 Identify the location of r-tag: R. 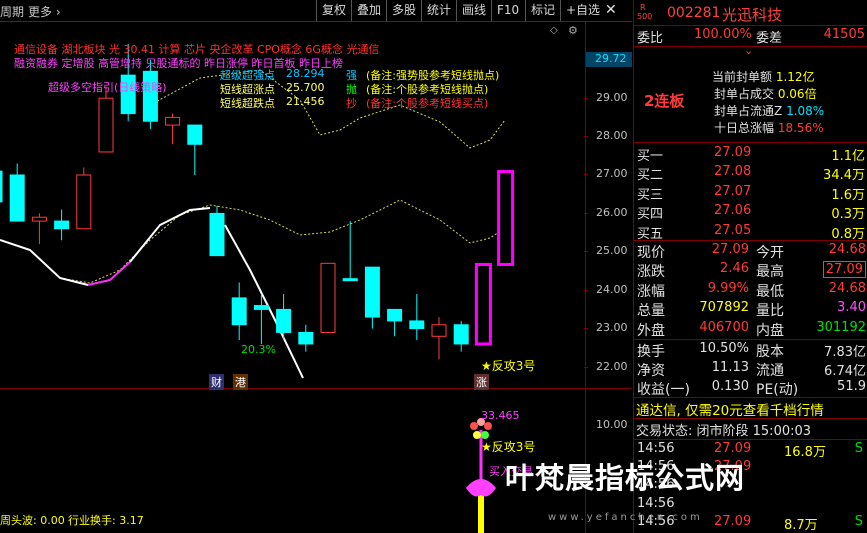
(643, 7).